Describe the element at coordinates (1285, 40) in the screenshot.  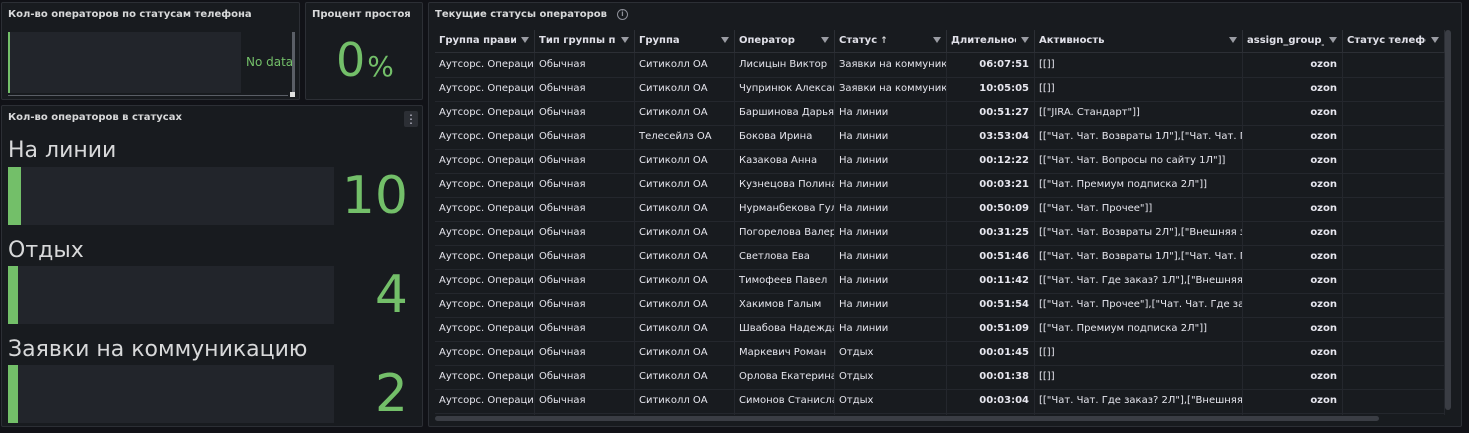
I see `column-header-label: assign_group_ticket` at that location.